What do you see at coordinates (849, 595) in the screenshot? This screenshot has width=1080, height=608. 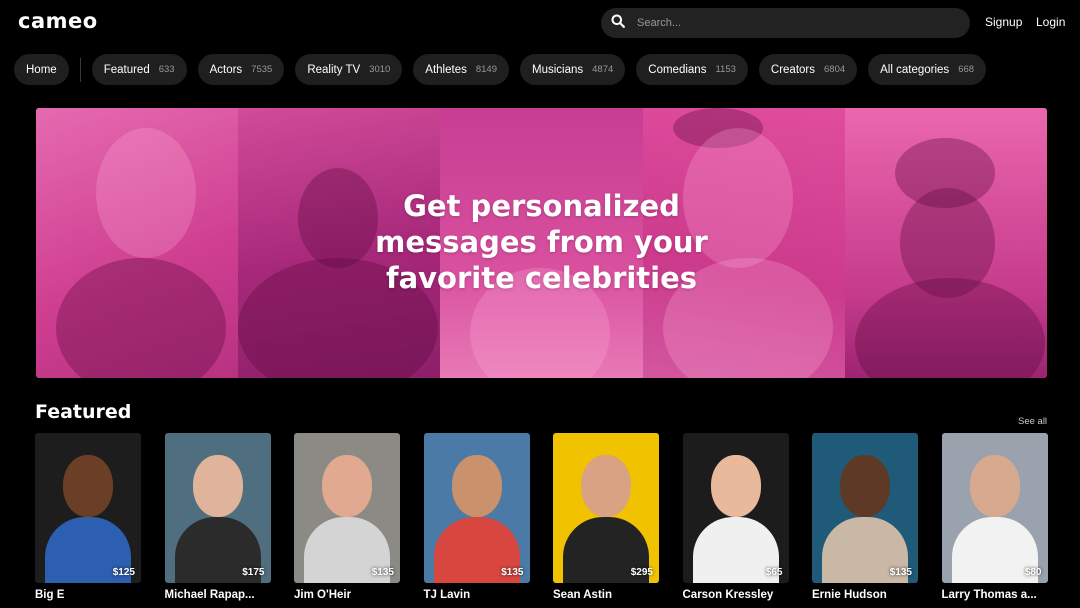 I see `talent-name: Ernie Hudson` at bounding box center [849, 595].